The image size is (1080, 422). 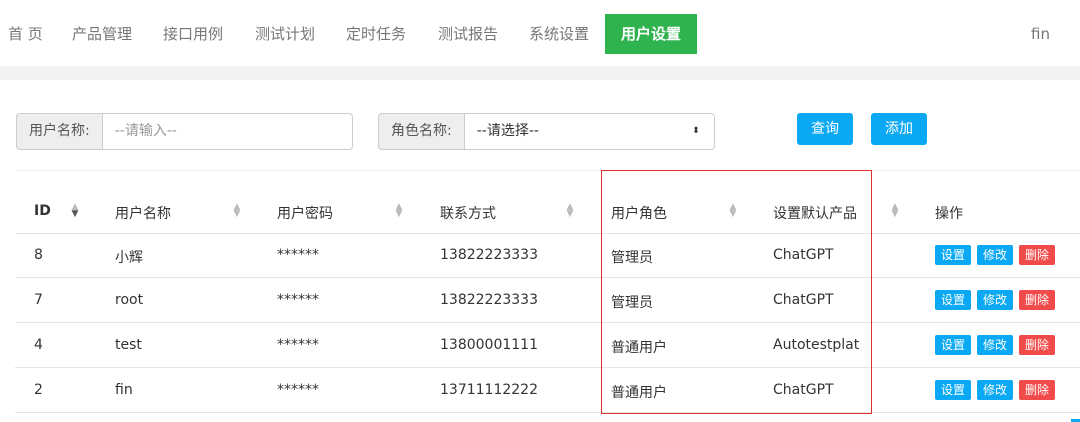 I want to click on col-header-id: ID, so click(x=42, y=211).